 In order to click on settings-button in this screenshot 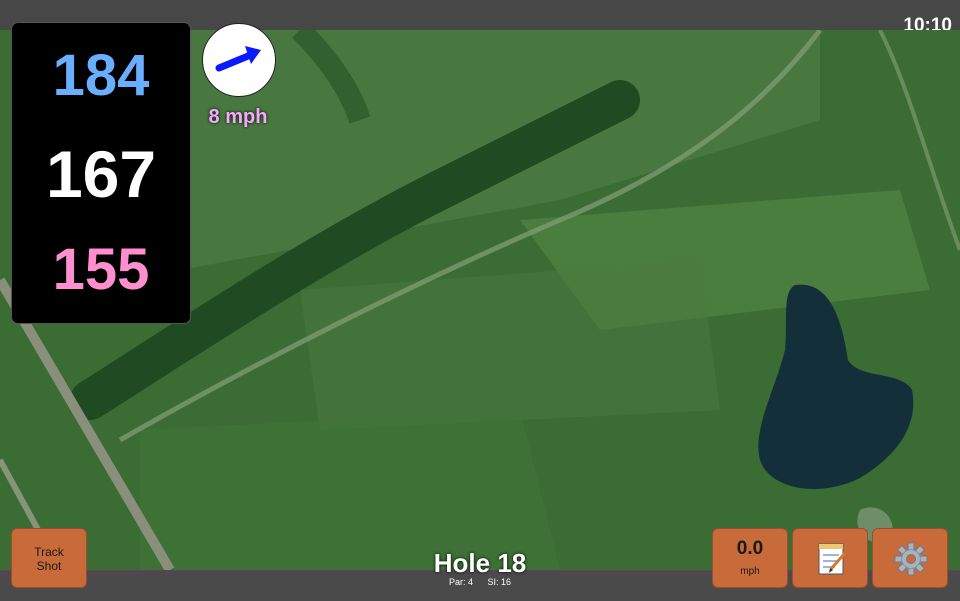, I will do `click(910, 558)`.